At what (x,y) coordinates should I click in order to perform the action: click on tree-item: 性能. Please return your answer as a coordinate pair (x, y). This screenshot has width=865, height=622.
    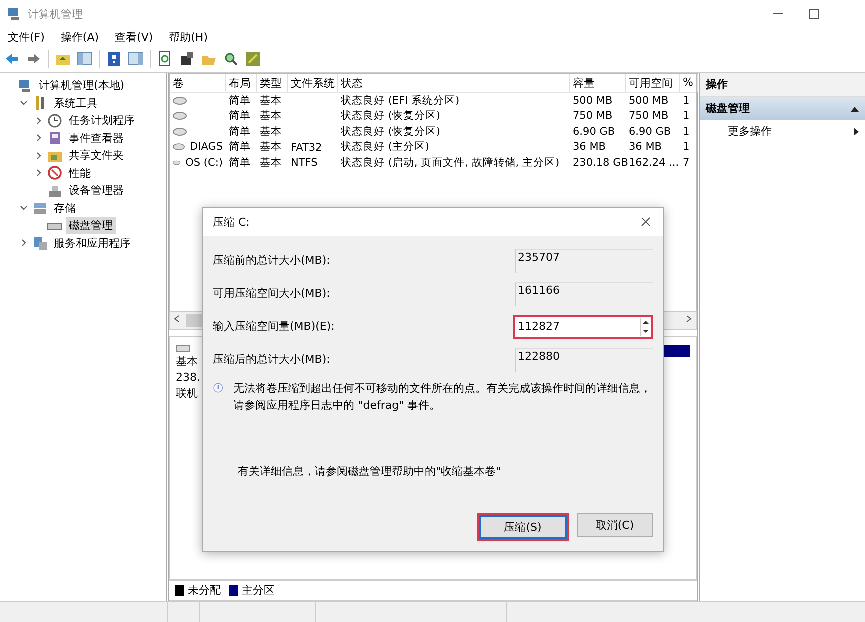
    Looking at the image, I should click on (80, 173).